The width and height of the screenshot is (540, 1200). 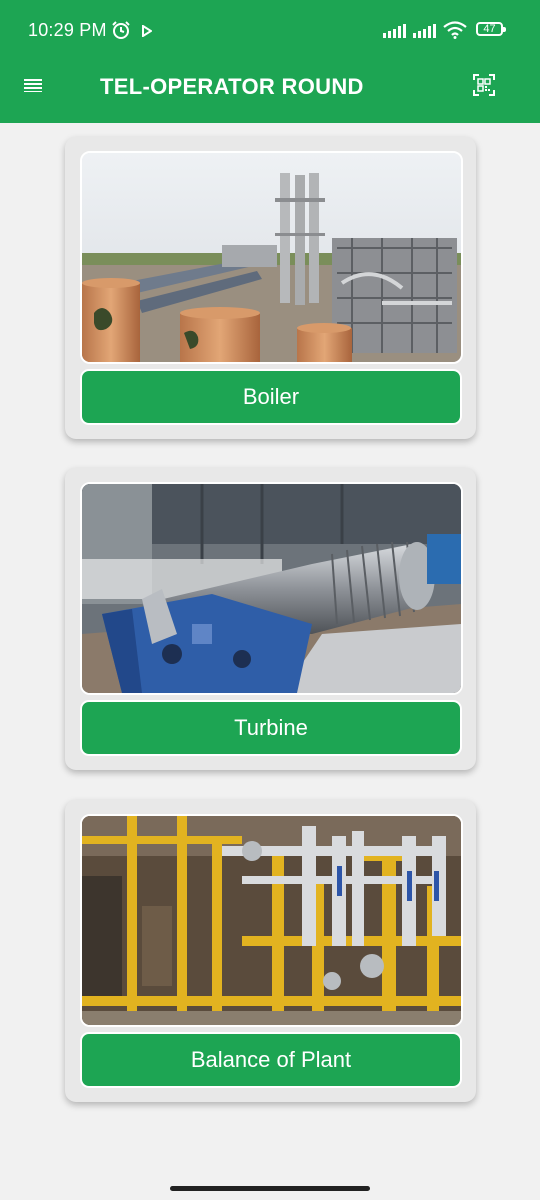 What do you see at coordinates (484, 85) in the screenshot?
I see `qr-code-scan-icon` at bounding box center [484, 85].